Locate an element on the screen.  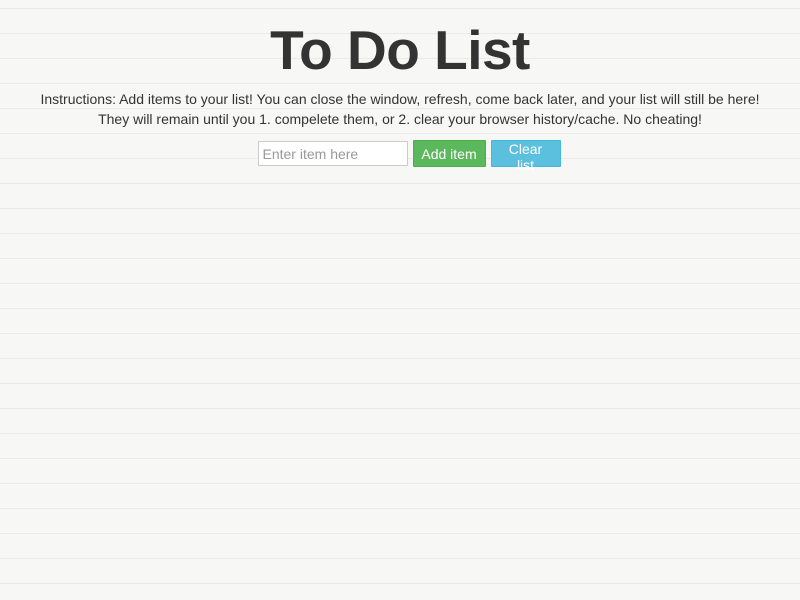
page-title: To Do List is located at coordinates (400, 50).